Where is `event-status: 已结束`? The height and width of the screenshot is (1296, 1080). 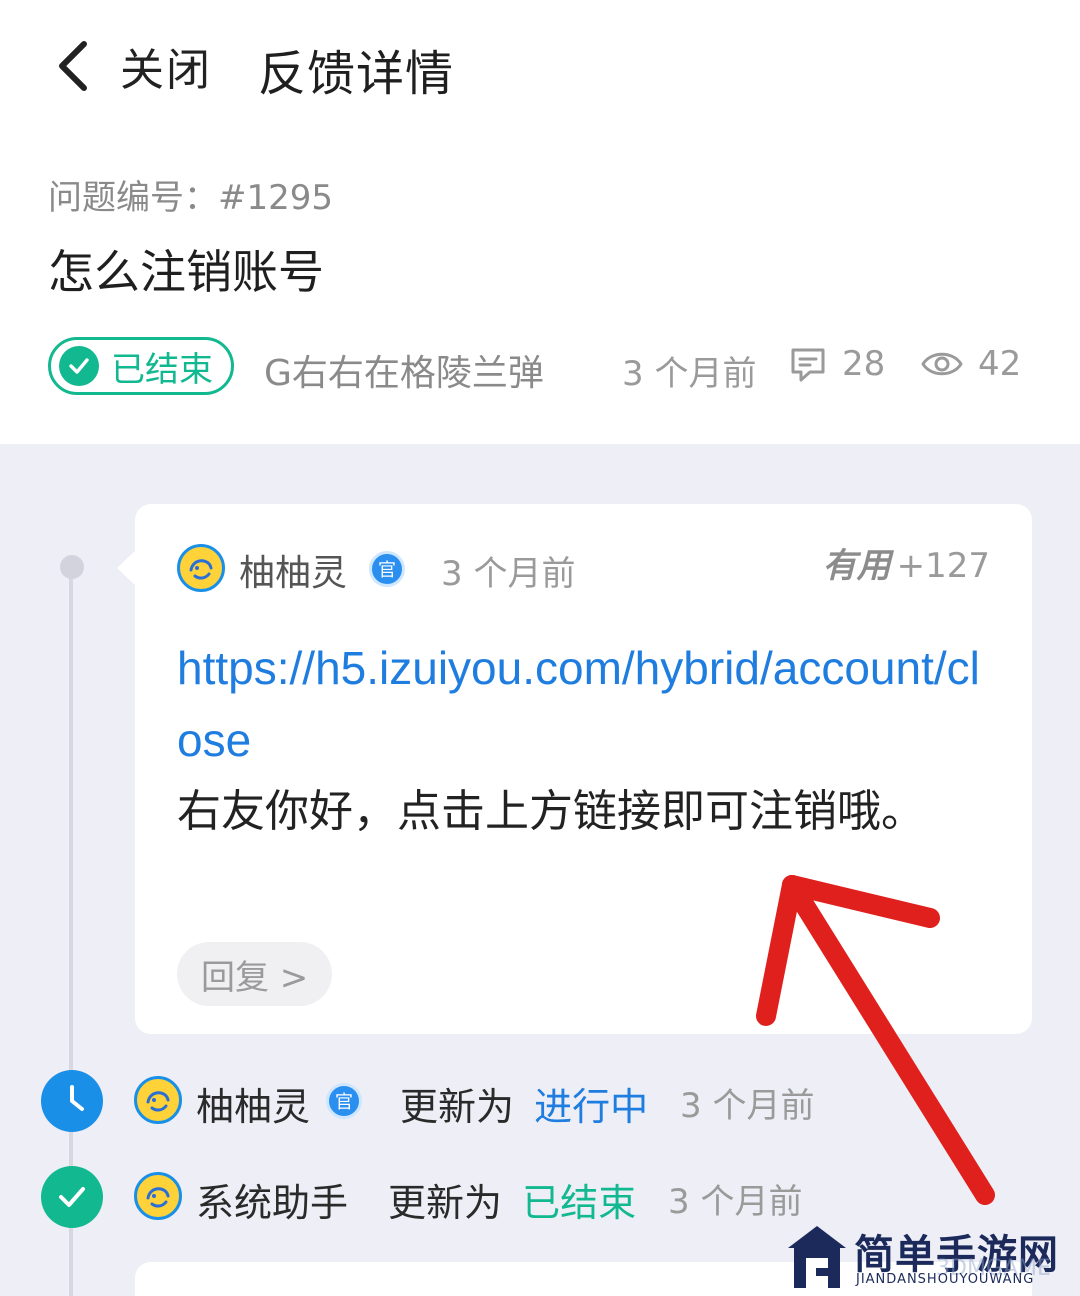 event-status: 已结束 is located at coordinates (579, 1203).